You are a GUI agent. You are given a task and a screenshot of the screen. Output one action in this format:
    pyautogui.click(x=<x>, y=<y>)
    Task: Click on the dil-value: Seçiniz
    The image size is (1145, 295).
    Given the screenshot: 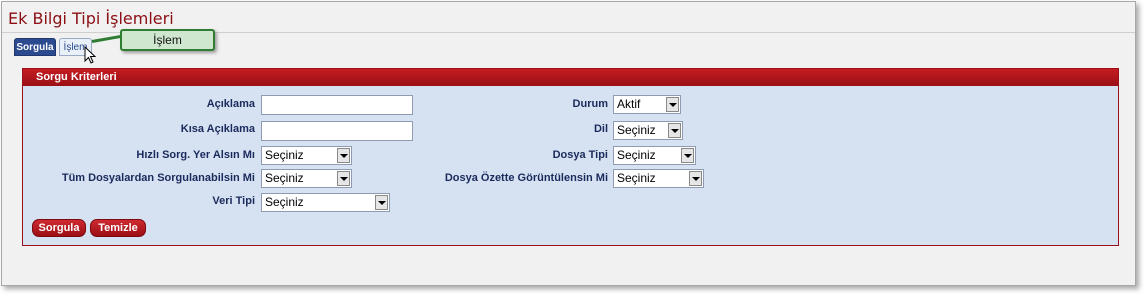 What is the action you would take?
    pyautogui.click(x=636, y=130)
    